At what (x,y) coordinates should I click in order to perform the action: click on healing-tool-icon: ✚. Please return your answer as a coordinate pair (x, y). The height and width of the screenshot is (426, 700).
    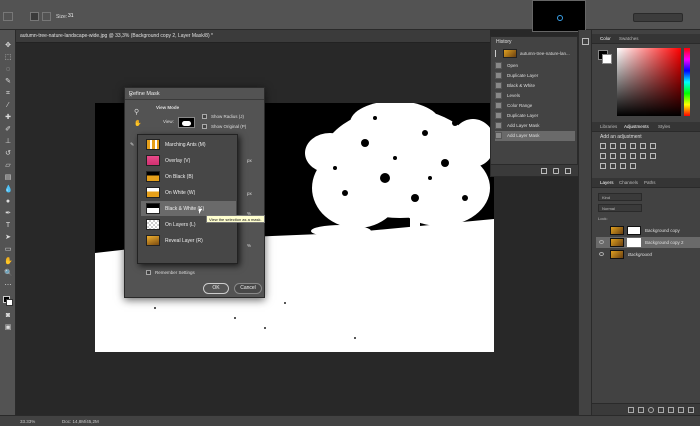
    Looking at the image, I should click on (8, 118).